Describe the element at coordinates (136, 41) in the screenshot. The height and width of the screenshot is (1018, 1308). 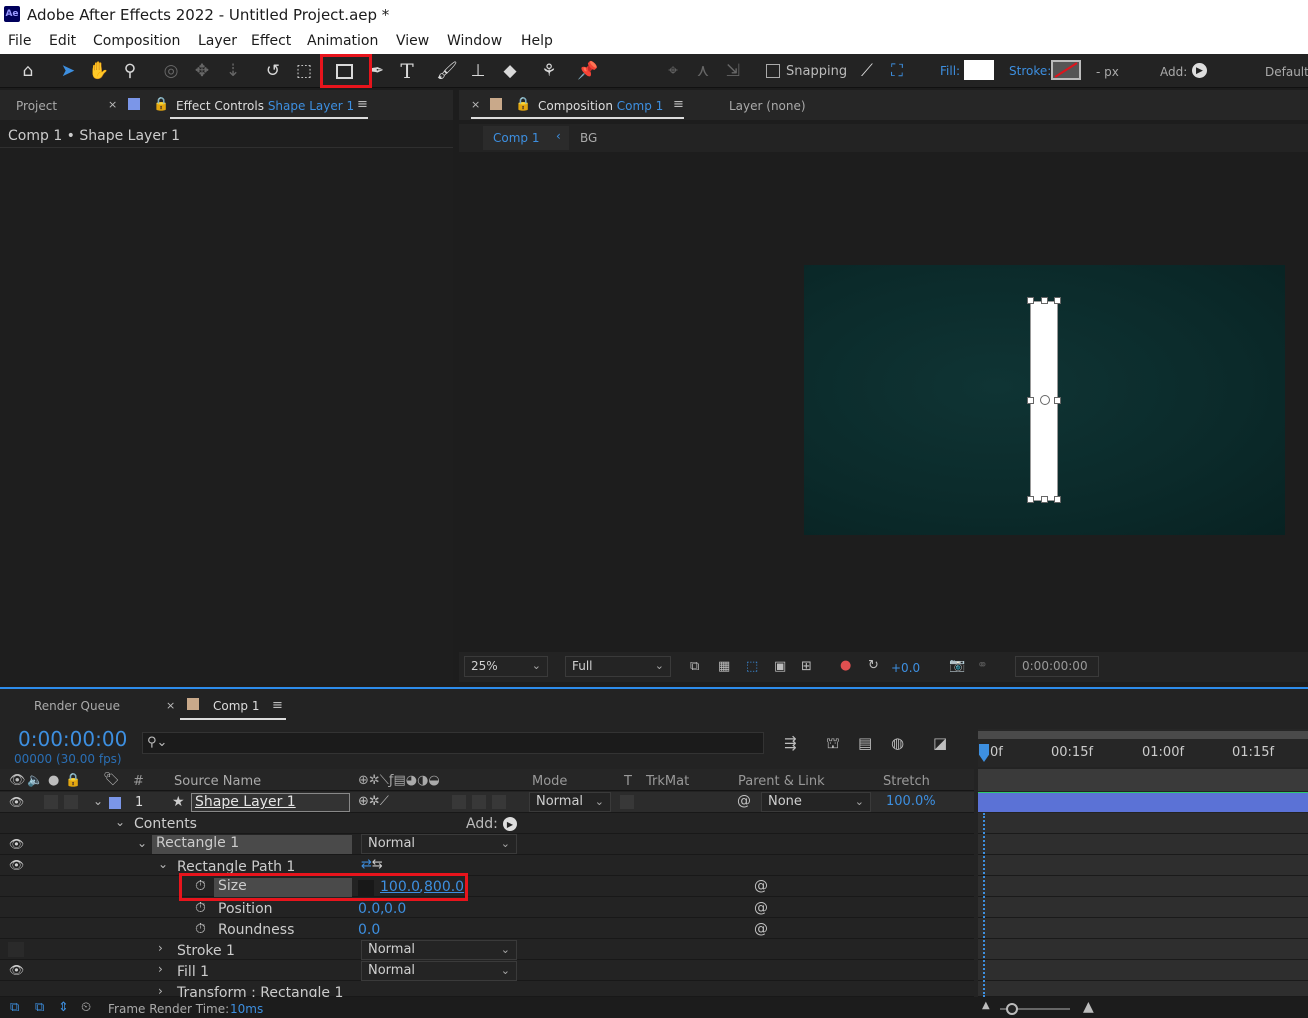
I see `menu-composition: Composition` at that location.